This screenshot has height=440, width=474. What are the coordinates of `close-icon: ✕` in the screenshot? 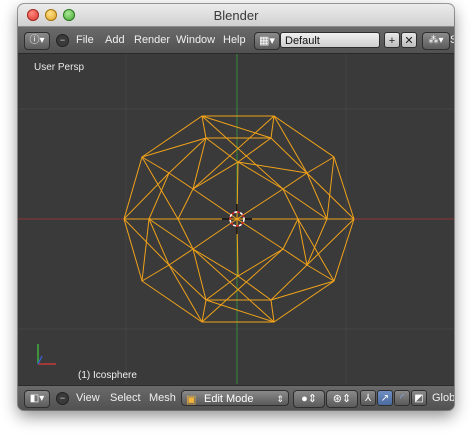 It's located at (409, 41).